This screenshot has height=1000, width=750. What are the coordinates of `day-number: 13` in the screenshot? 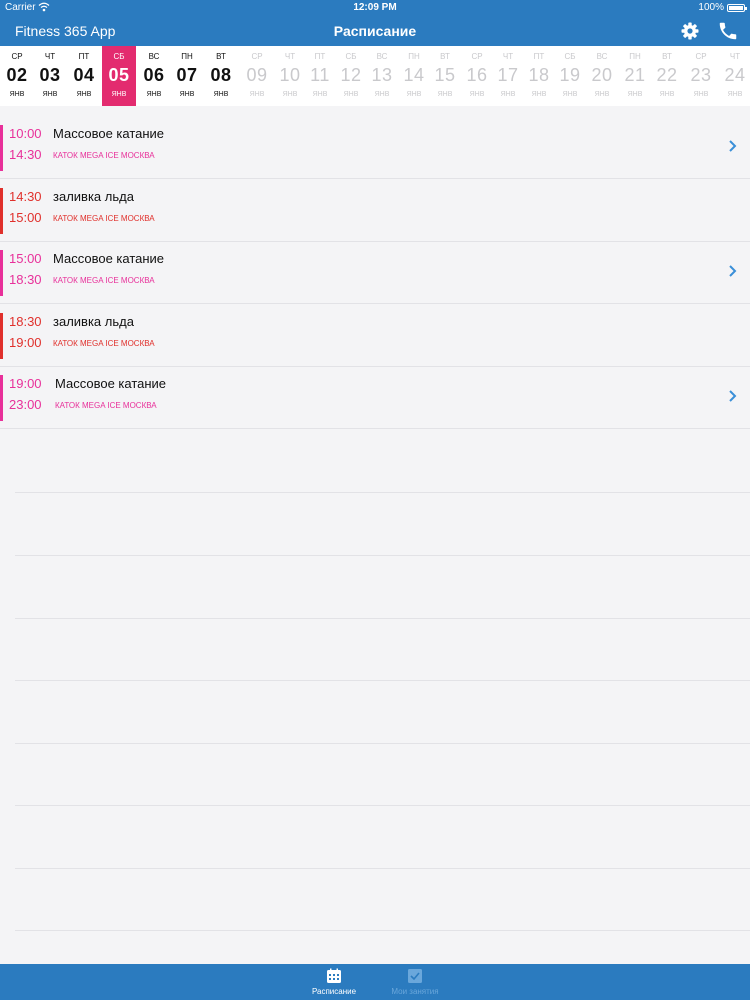 It's located at (382, 75).